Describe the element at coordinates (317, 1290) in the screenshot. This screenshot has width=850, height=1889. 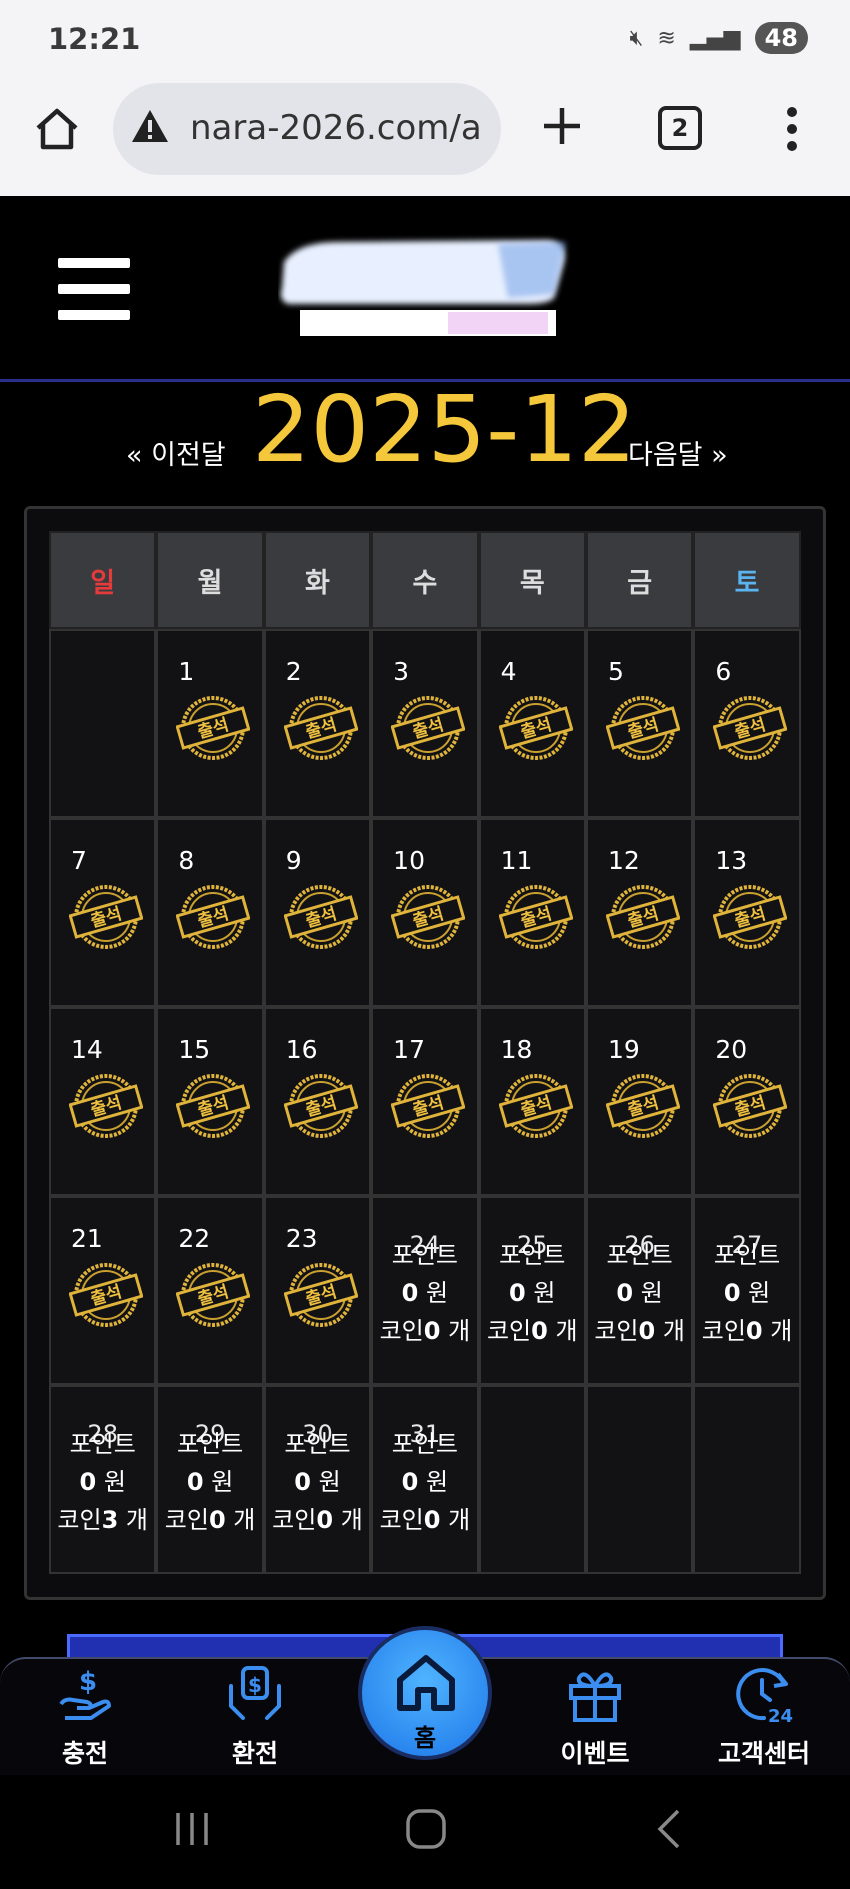
I see `day-cell: 23 출석` at that location.